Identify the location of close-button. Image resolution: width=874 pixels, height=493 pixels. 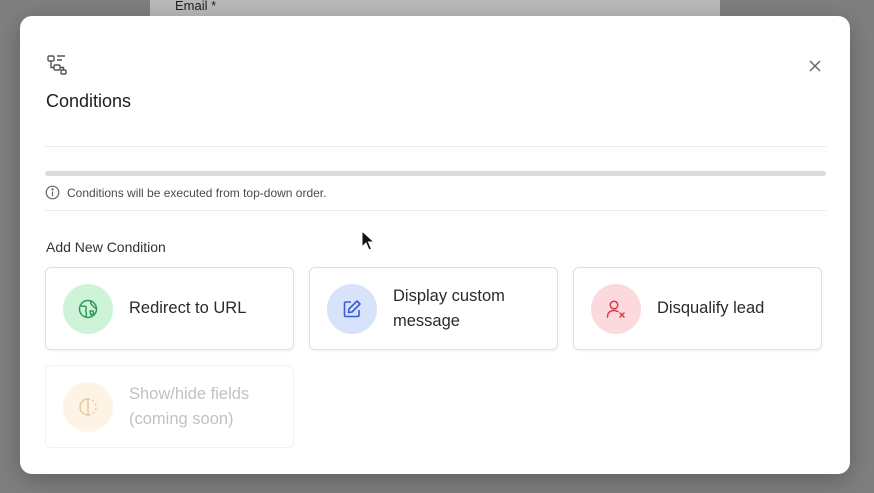
(815, 66).